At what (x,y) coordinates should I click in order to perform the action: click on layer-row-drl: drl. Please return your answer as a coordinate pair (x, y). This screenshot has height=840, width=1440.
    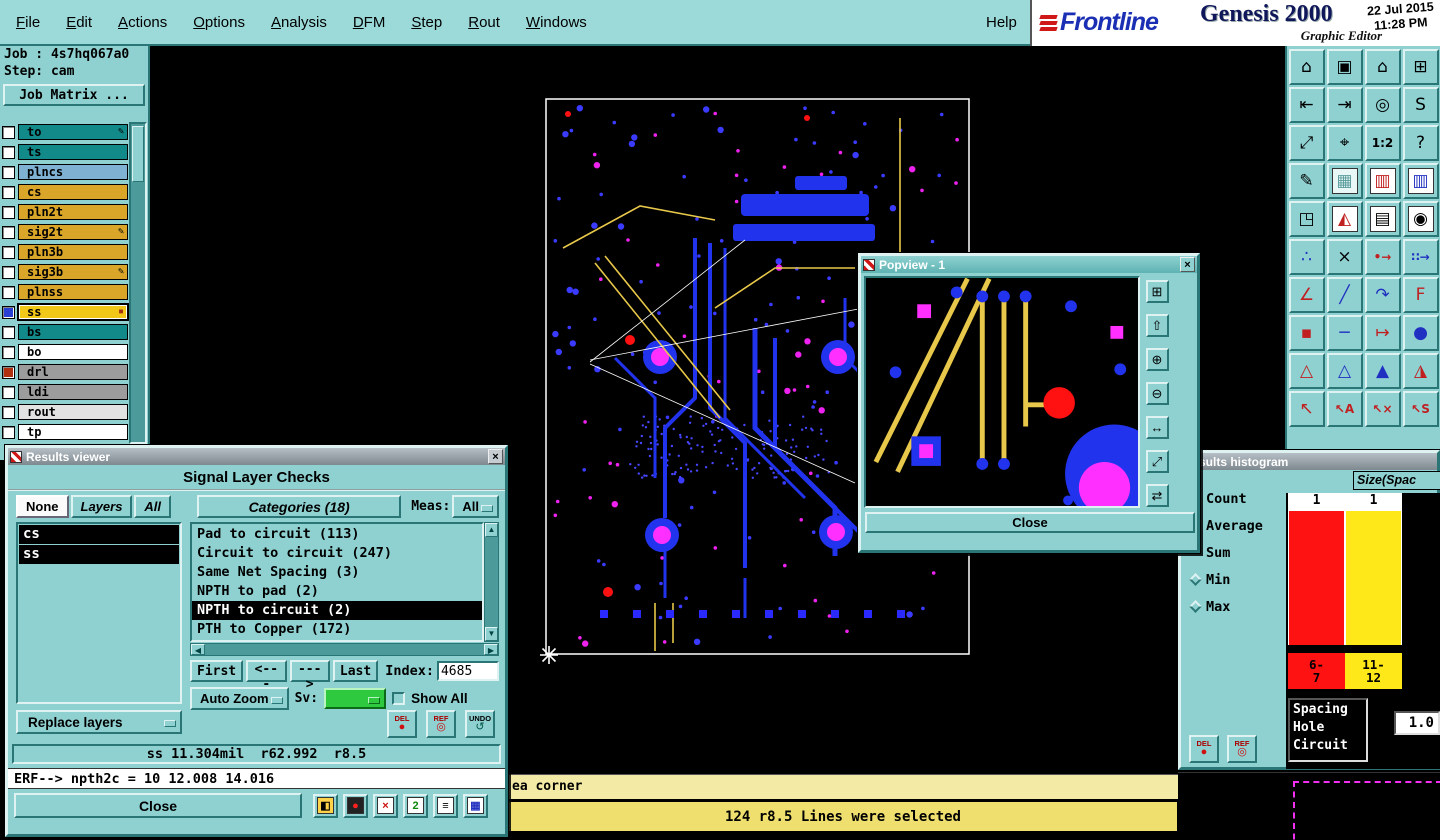
    Looking at the image, I should click on (64, 372).